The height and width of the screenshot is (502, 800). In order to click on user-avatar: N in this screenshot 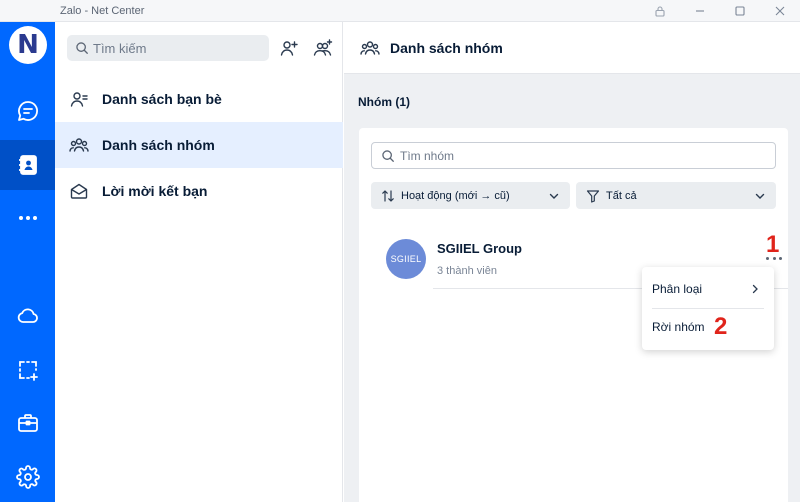, I will do `click(28, 45)`.